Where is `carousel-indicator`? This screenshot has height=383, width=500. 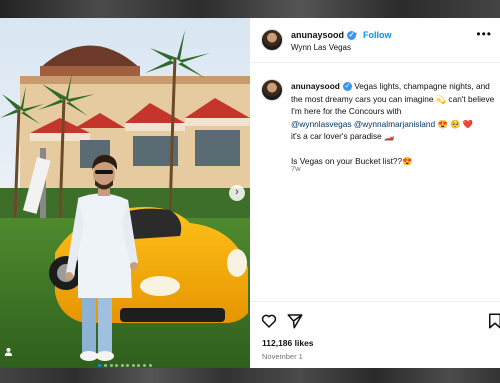
carousel-indicator is located at coordinates (125, 361).